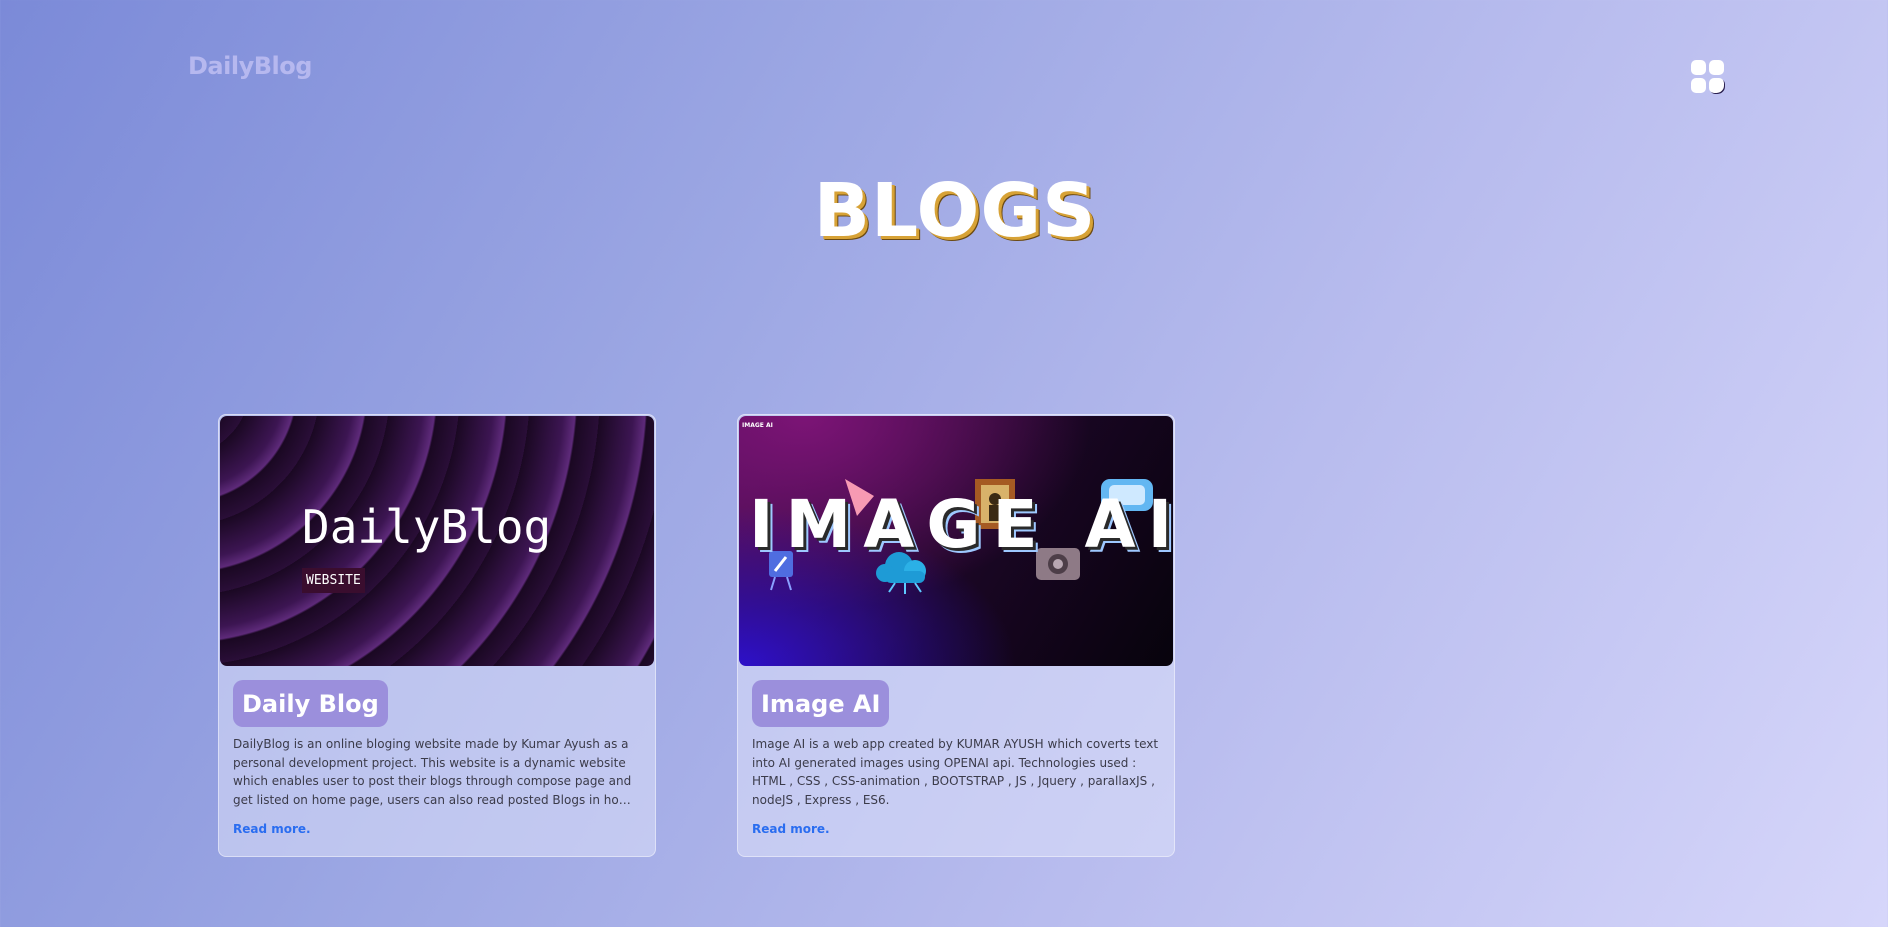 The image size is (1888, 927). Describe the element at coordinates (821, 703) in the screenshot. I see `card-title: Image AI` at that location.